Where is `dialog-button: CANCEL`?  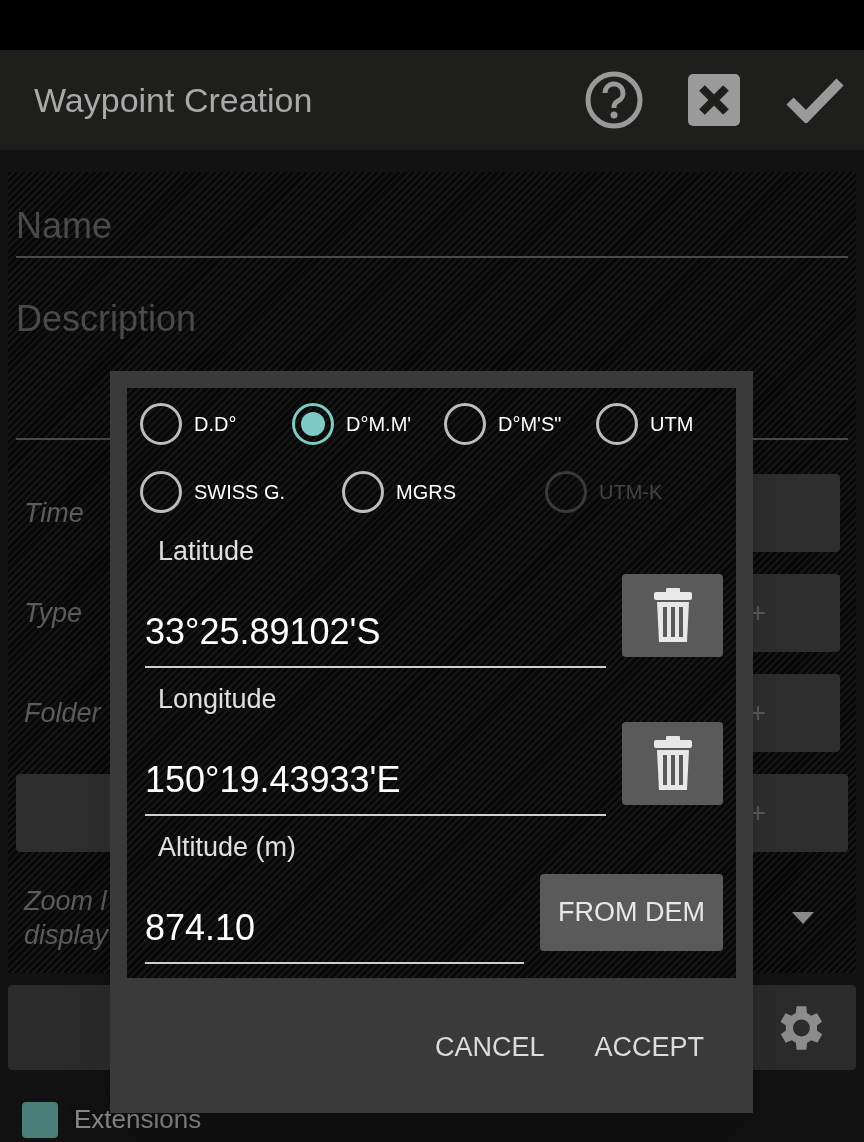
dialog-button: CANCEL is located at coordinates (489, 1047).